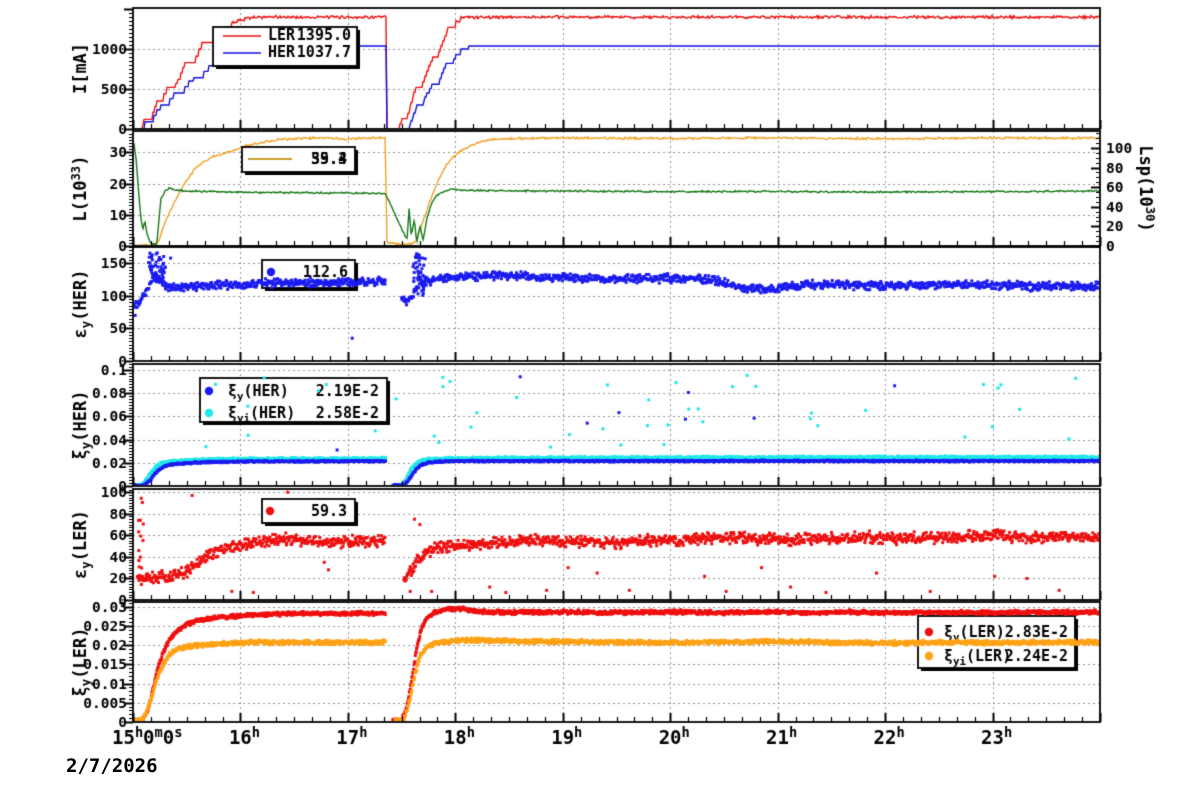 This screenshot has height=798, width=1200. What do you see at coordinates (112, 766) in the screenshot?
I see `date-label: 2/7/2026` at bounding box center [112, 766].